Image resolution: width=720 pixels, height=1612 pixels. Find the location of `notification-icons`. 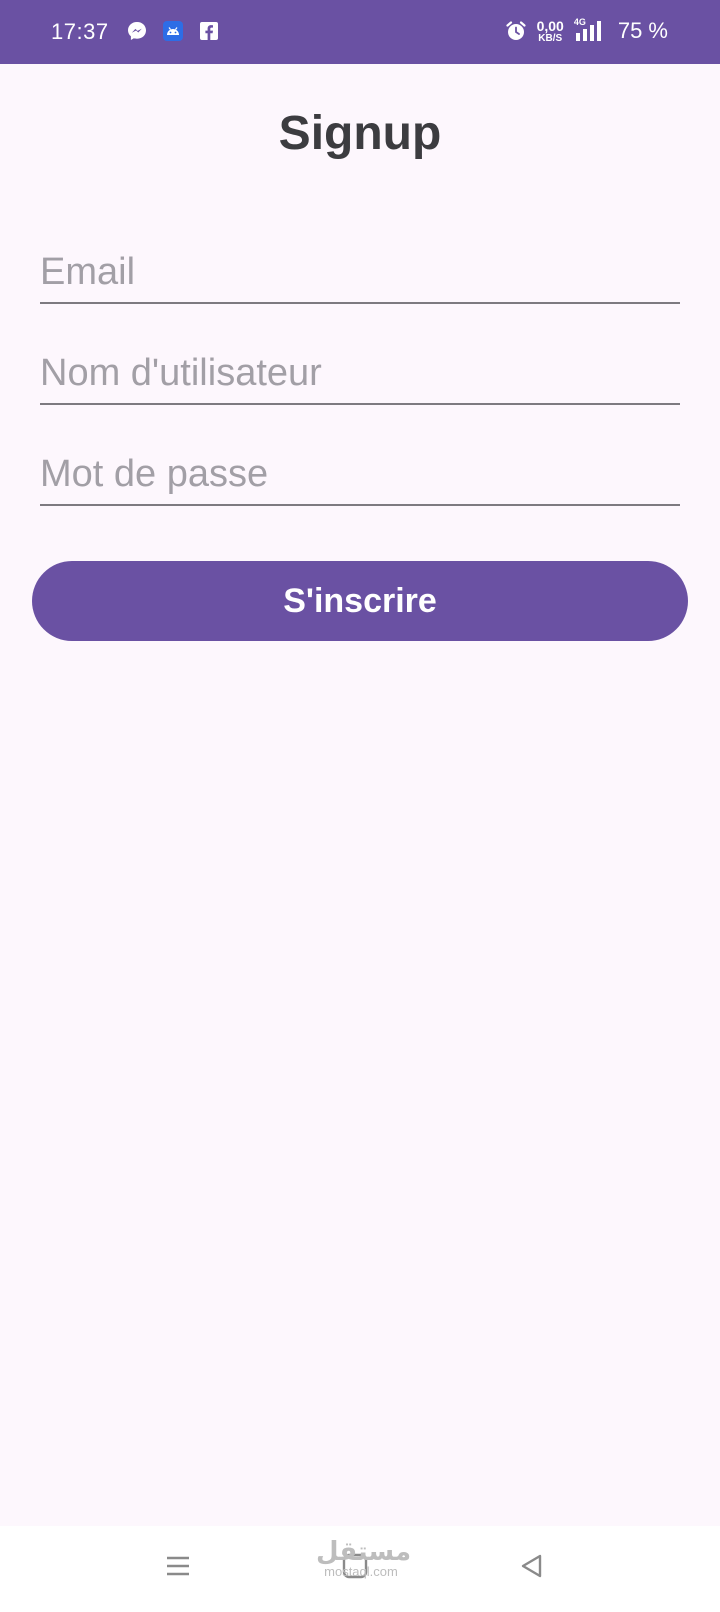

notification-icons is located at coordinates (173, 31).